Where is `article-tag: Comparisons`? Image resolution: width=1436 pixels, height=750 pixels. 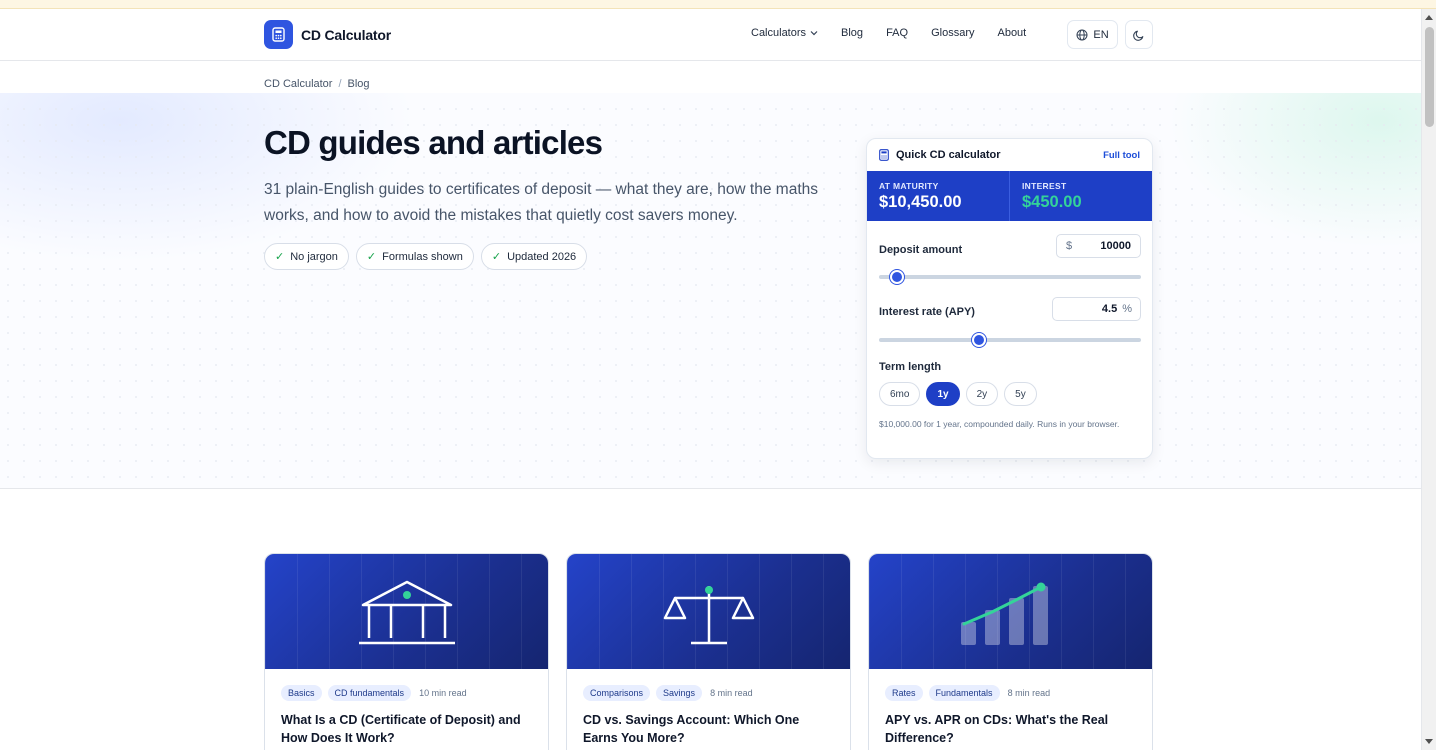
article-tag: Comparisons is located at coordinates (617, 693).